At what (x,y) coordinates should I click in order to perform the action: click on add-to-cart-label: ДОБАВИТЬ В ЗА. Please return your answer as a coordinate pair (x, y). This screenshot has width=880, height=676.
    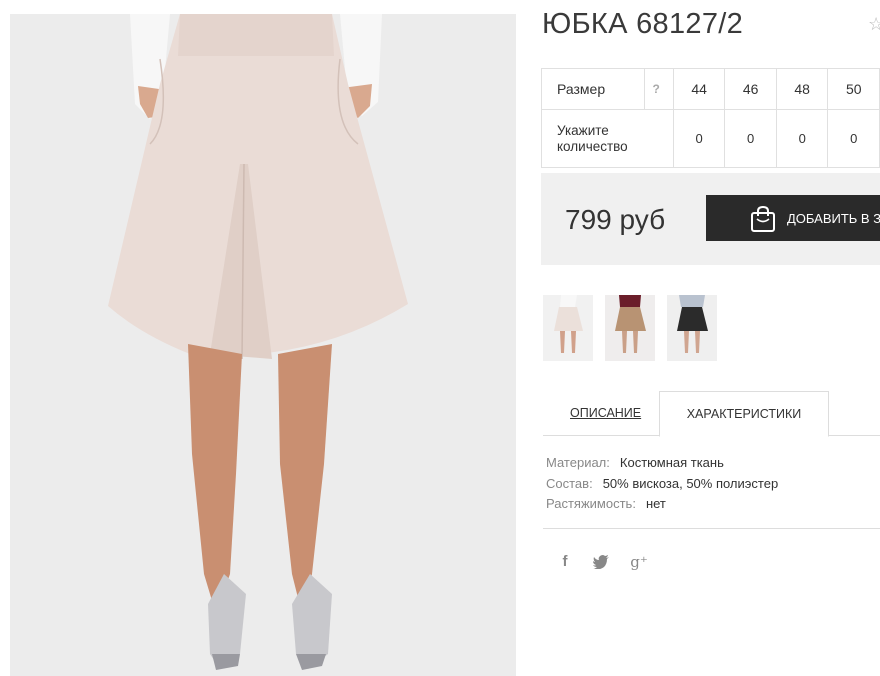
    Looking at the image, I should click on (833, 218).